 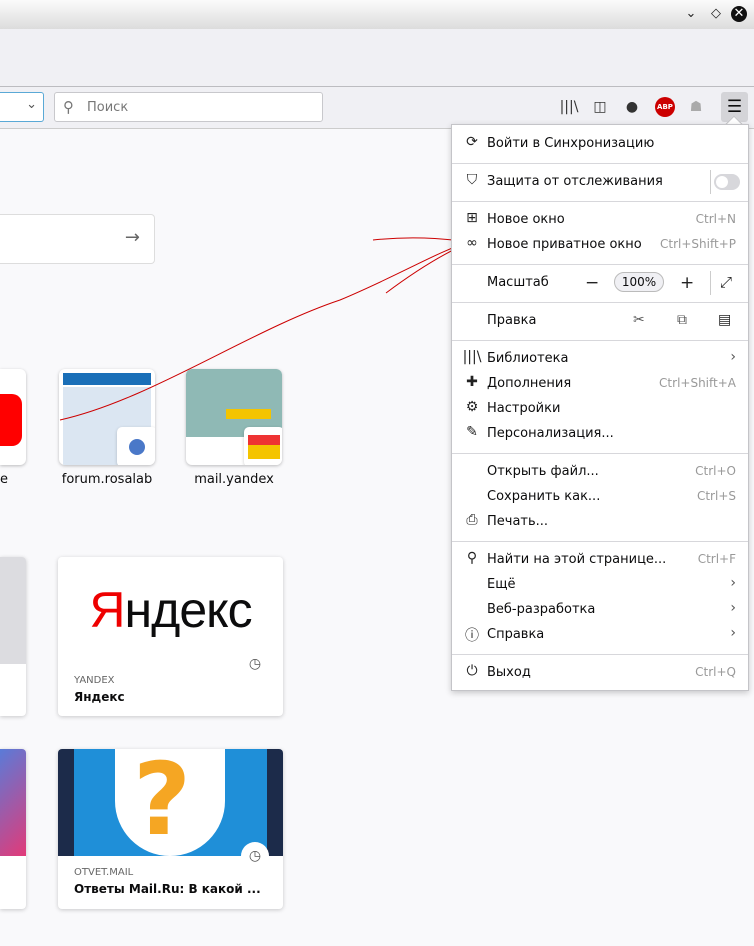 I want to click on page-search-box: →, so click(x=77, y=239).